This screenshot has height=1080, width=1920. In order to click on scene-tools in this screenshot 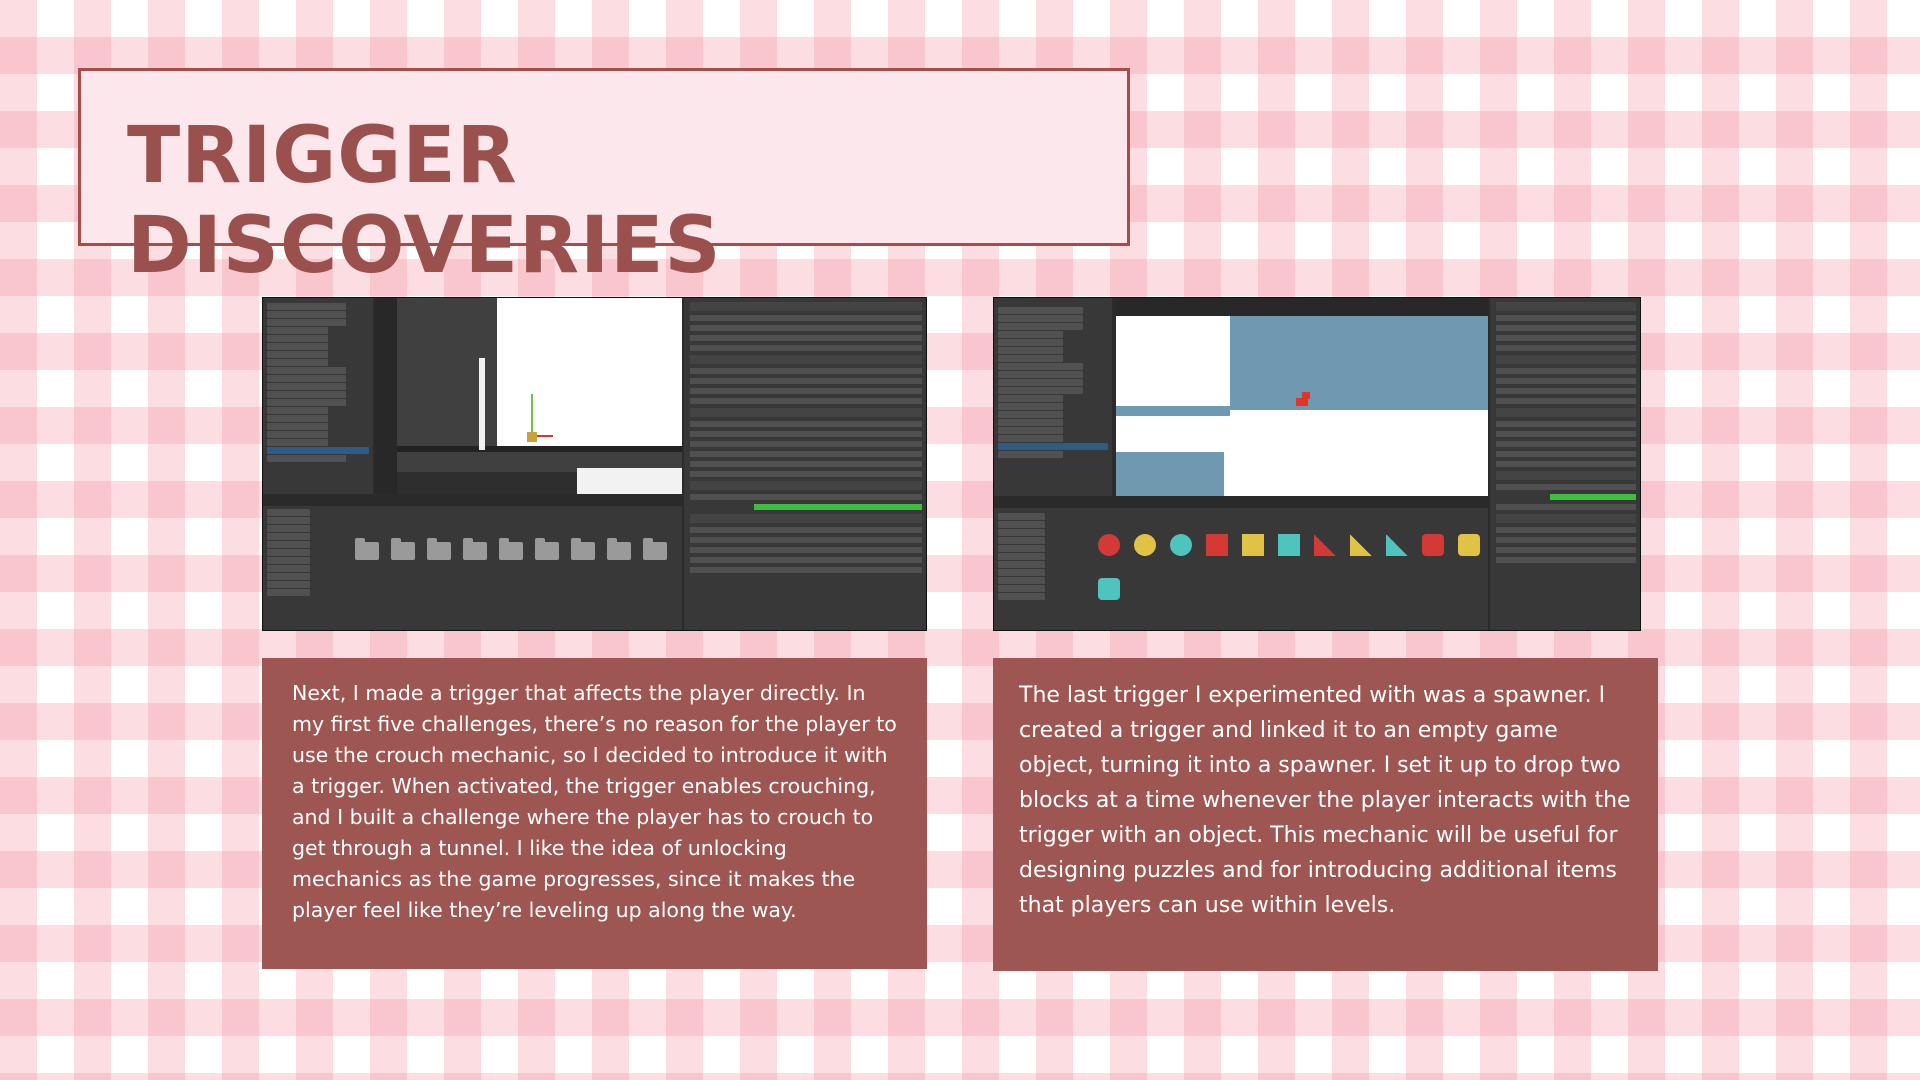, I will do `click(386, 396)`.